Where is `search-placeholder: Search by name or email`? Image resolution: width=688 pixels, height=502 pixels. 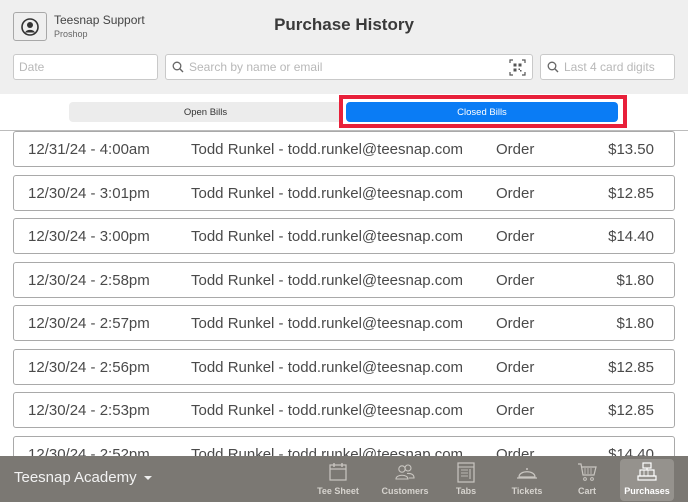
search-placeholder: Search by name or email is located at coordinates (256, 67).